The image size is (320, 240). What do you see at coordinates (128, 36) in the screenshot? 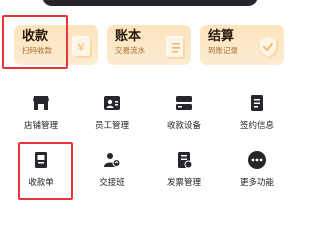
I see `card-title: 账本` at bounding box center [128, 36].